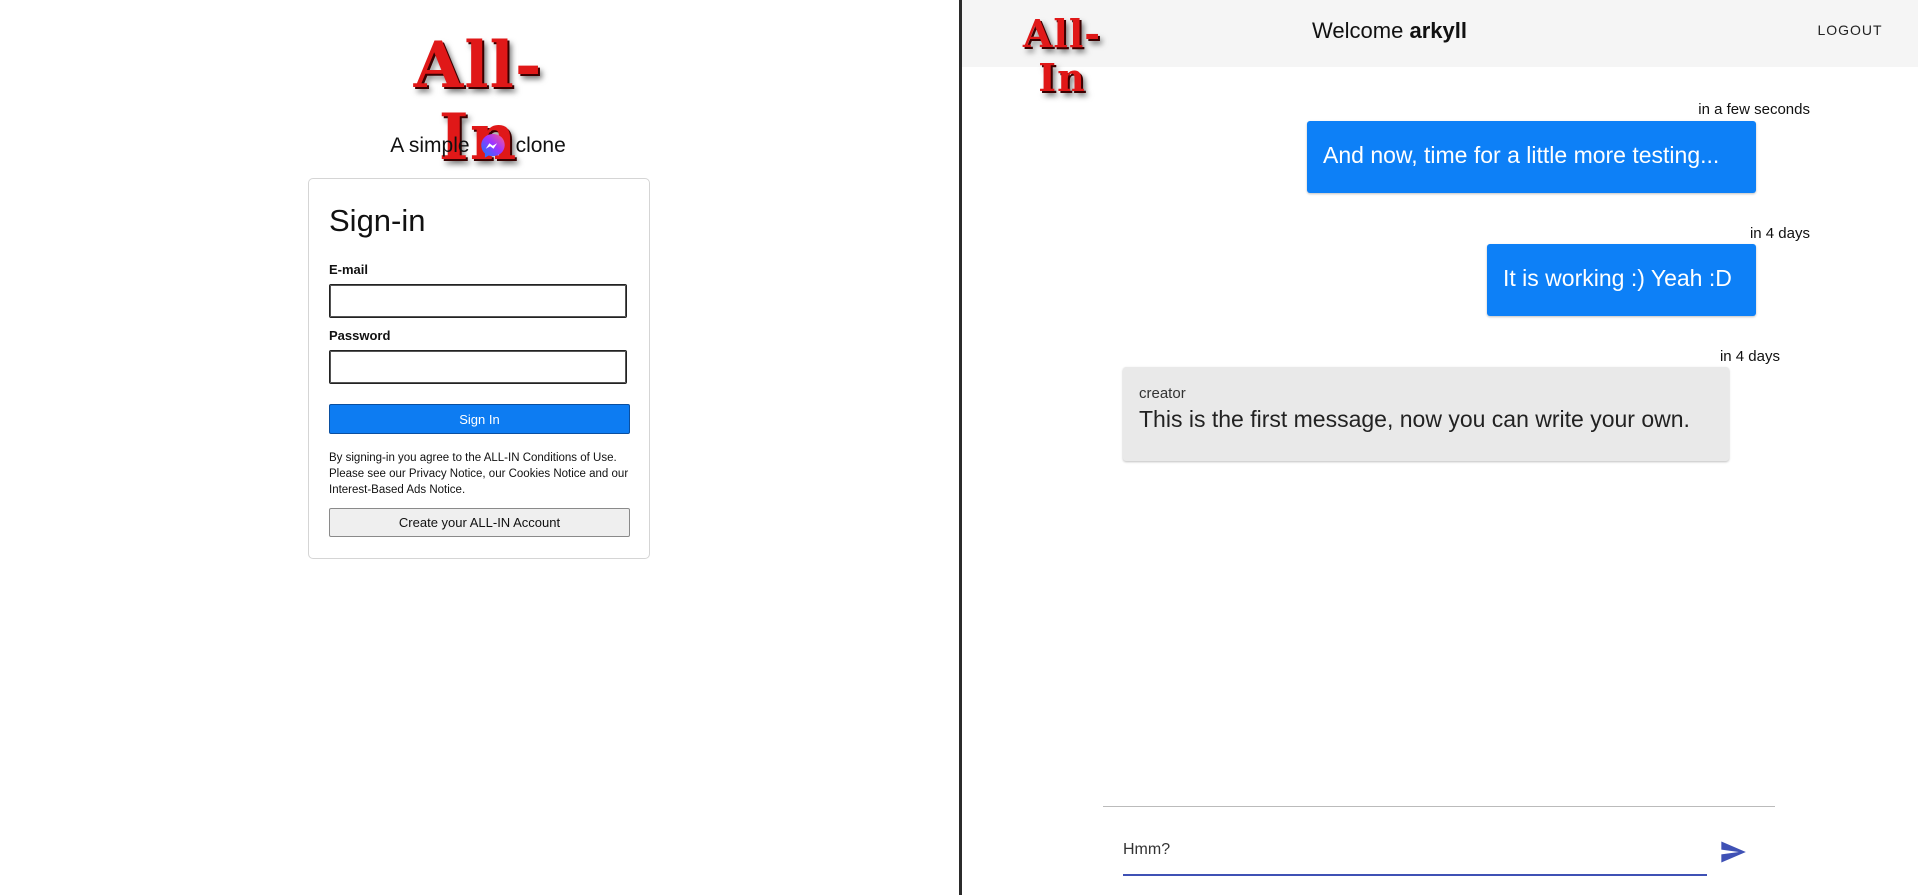 The height and width of the screenshot is (895, 1918). I want to click on logout-button: LOGOUT, so click(1850, 33).